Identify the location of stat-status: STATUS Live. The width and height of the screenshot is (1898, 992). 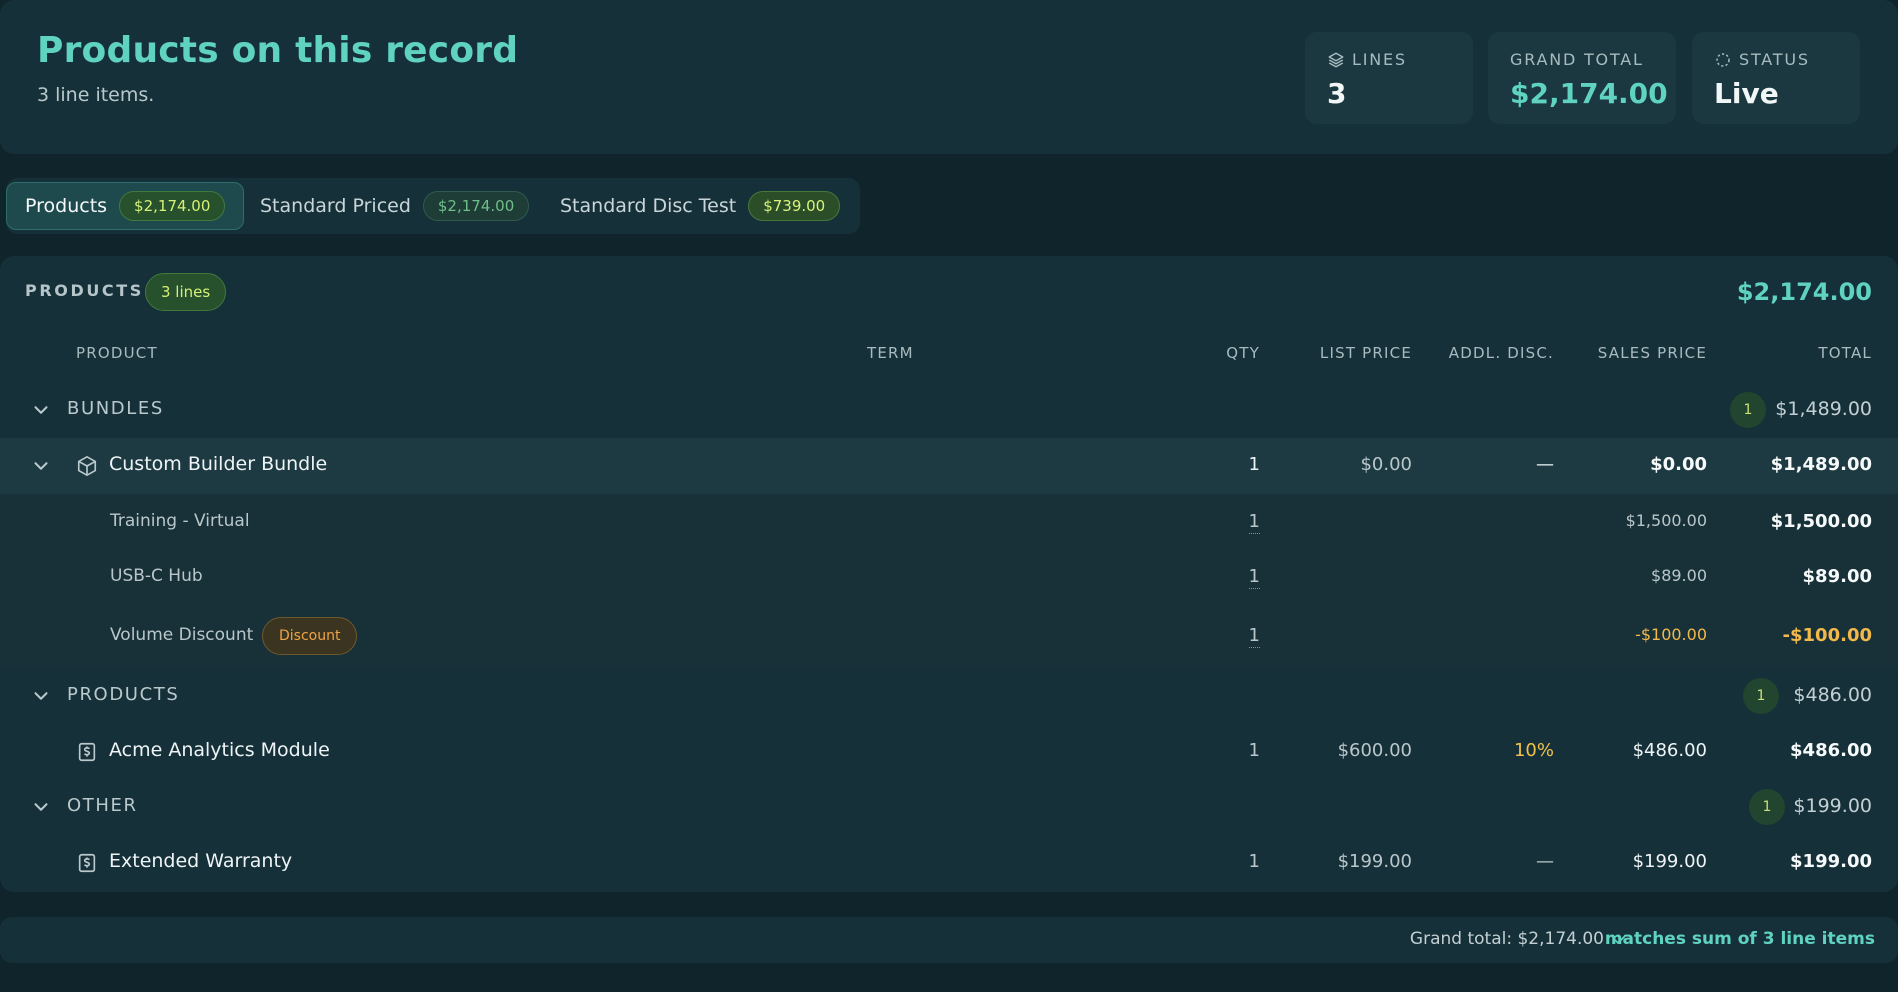
(1776, 78).